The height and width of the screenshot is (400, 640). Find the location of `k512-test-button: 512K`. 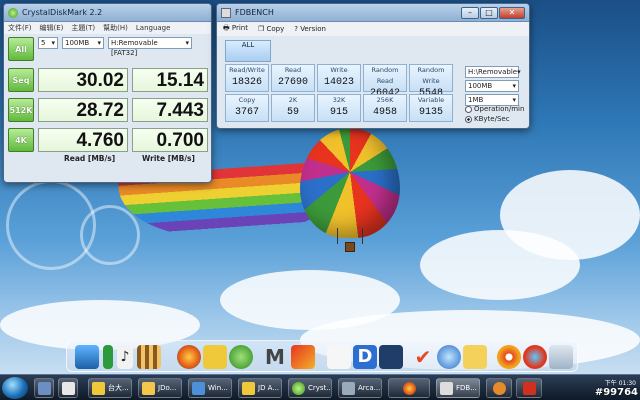

k512-test-button: 512K is located at coordinates (21, 110).